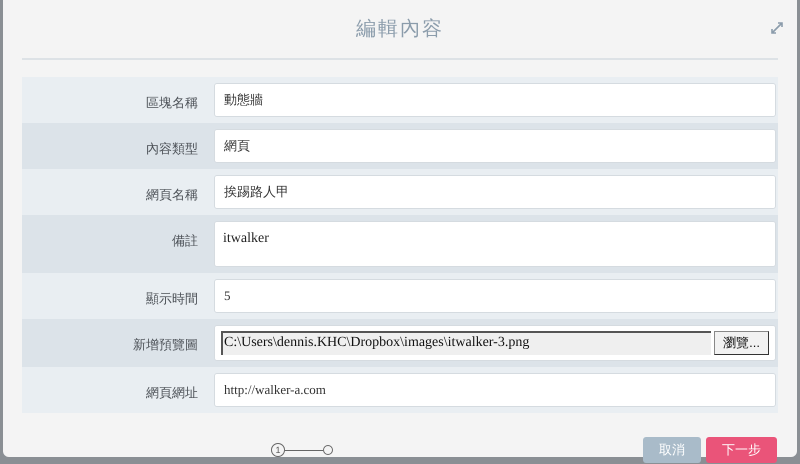 This screenshot has width=800, height=464. What do you see at coordinates (172, 392) in the screenshot?
I see `field-label: 網頁網址` at bounding box center [172, 392].